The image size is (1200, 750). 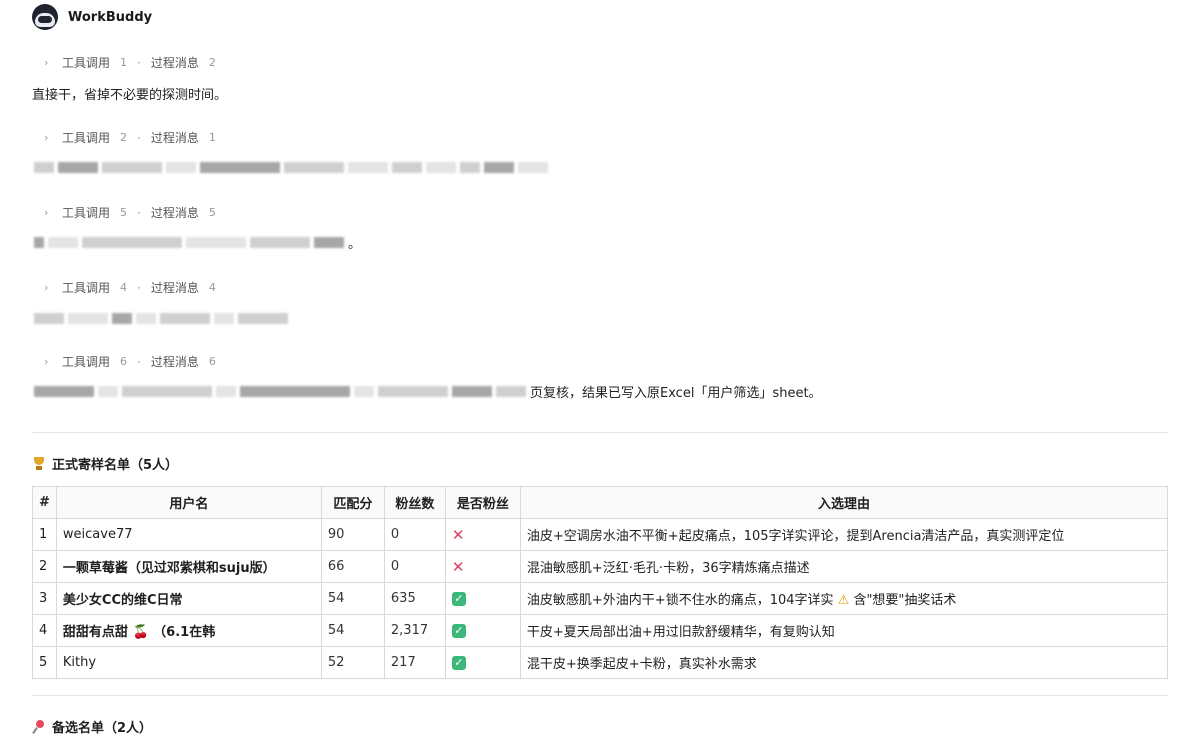 What do you see at coordinates (44, 502) in the screenshot?
I see `col-index: #` at bounding box center [44, 502].